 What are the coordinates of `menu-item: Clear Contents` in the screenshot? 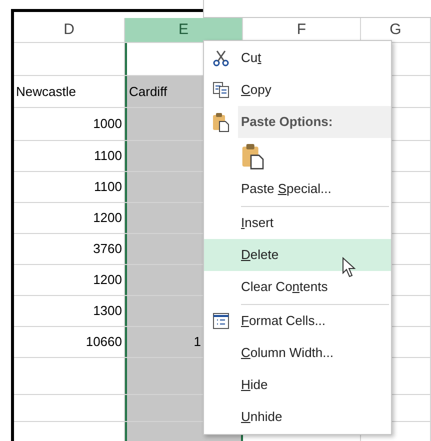 It's located at (297, 287).